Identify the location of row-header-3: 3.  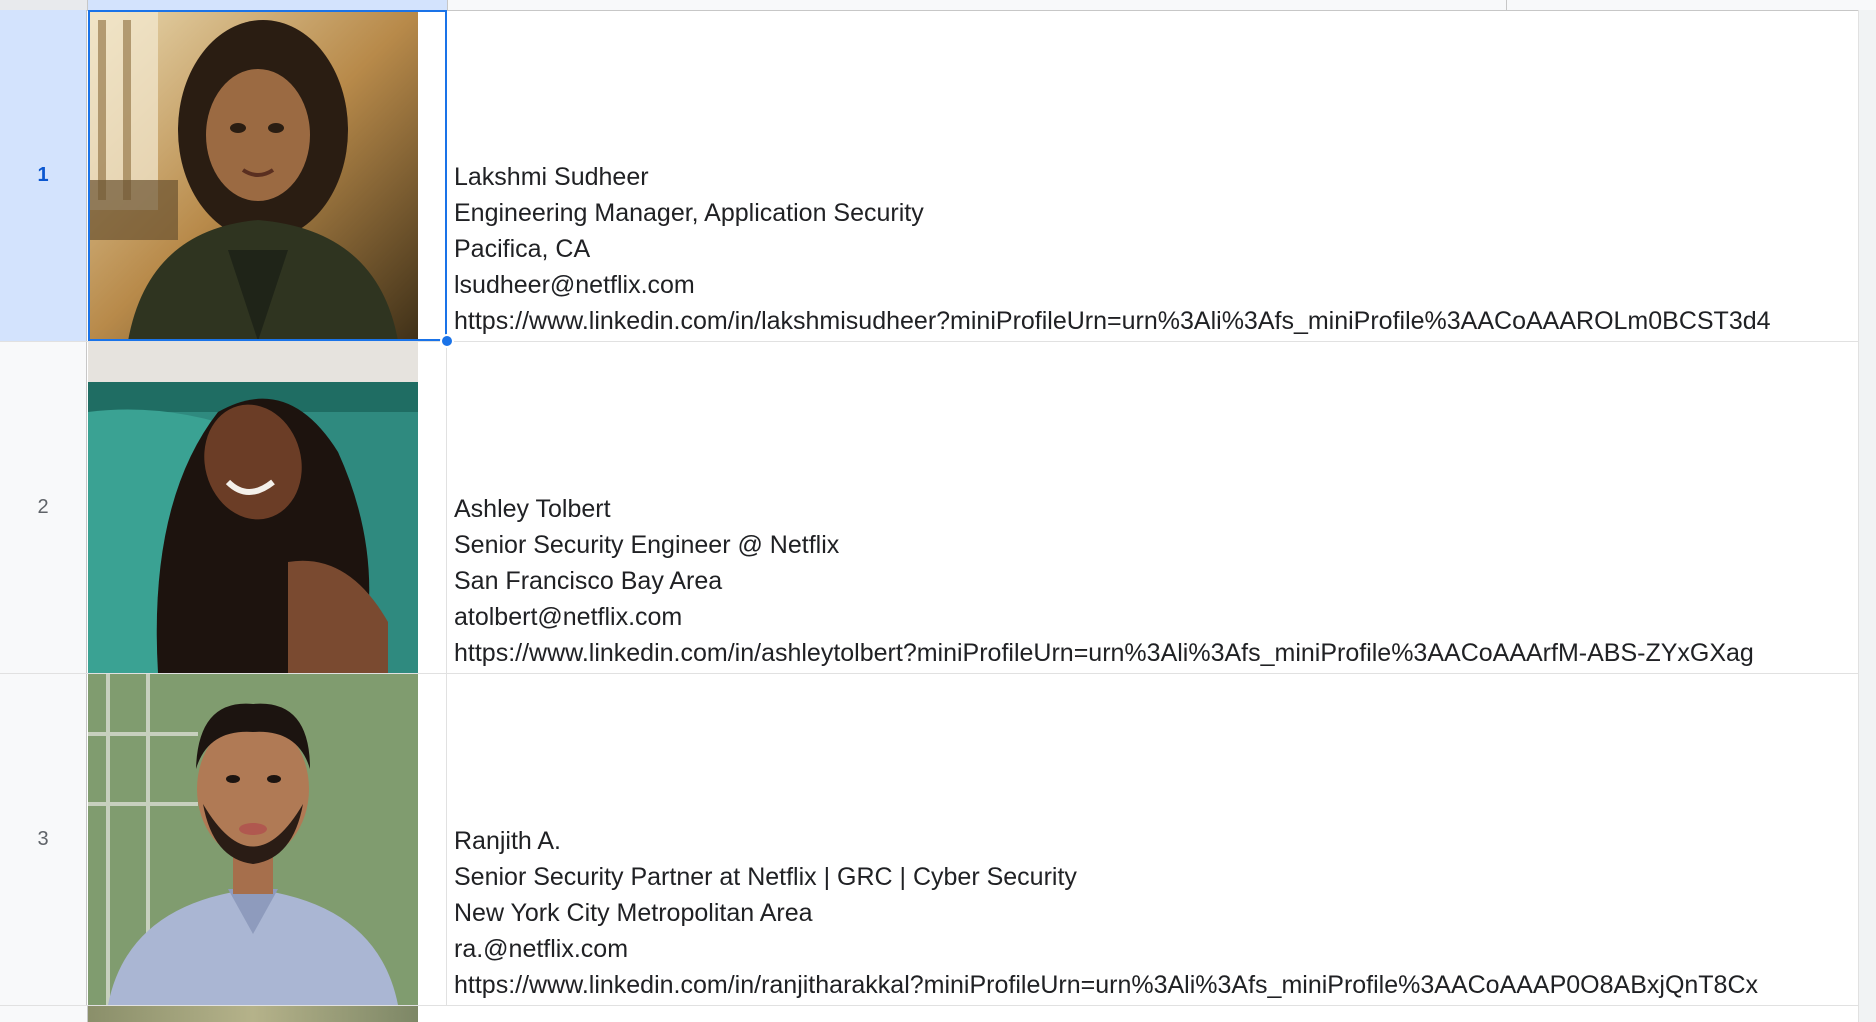
(43, 839).